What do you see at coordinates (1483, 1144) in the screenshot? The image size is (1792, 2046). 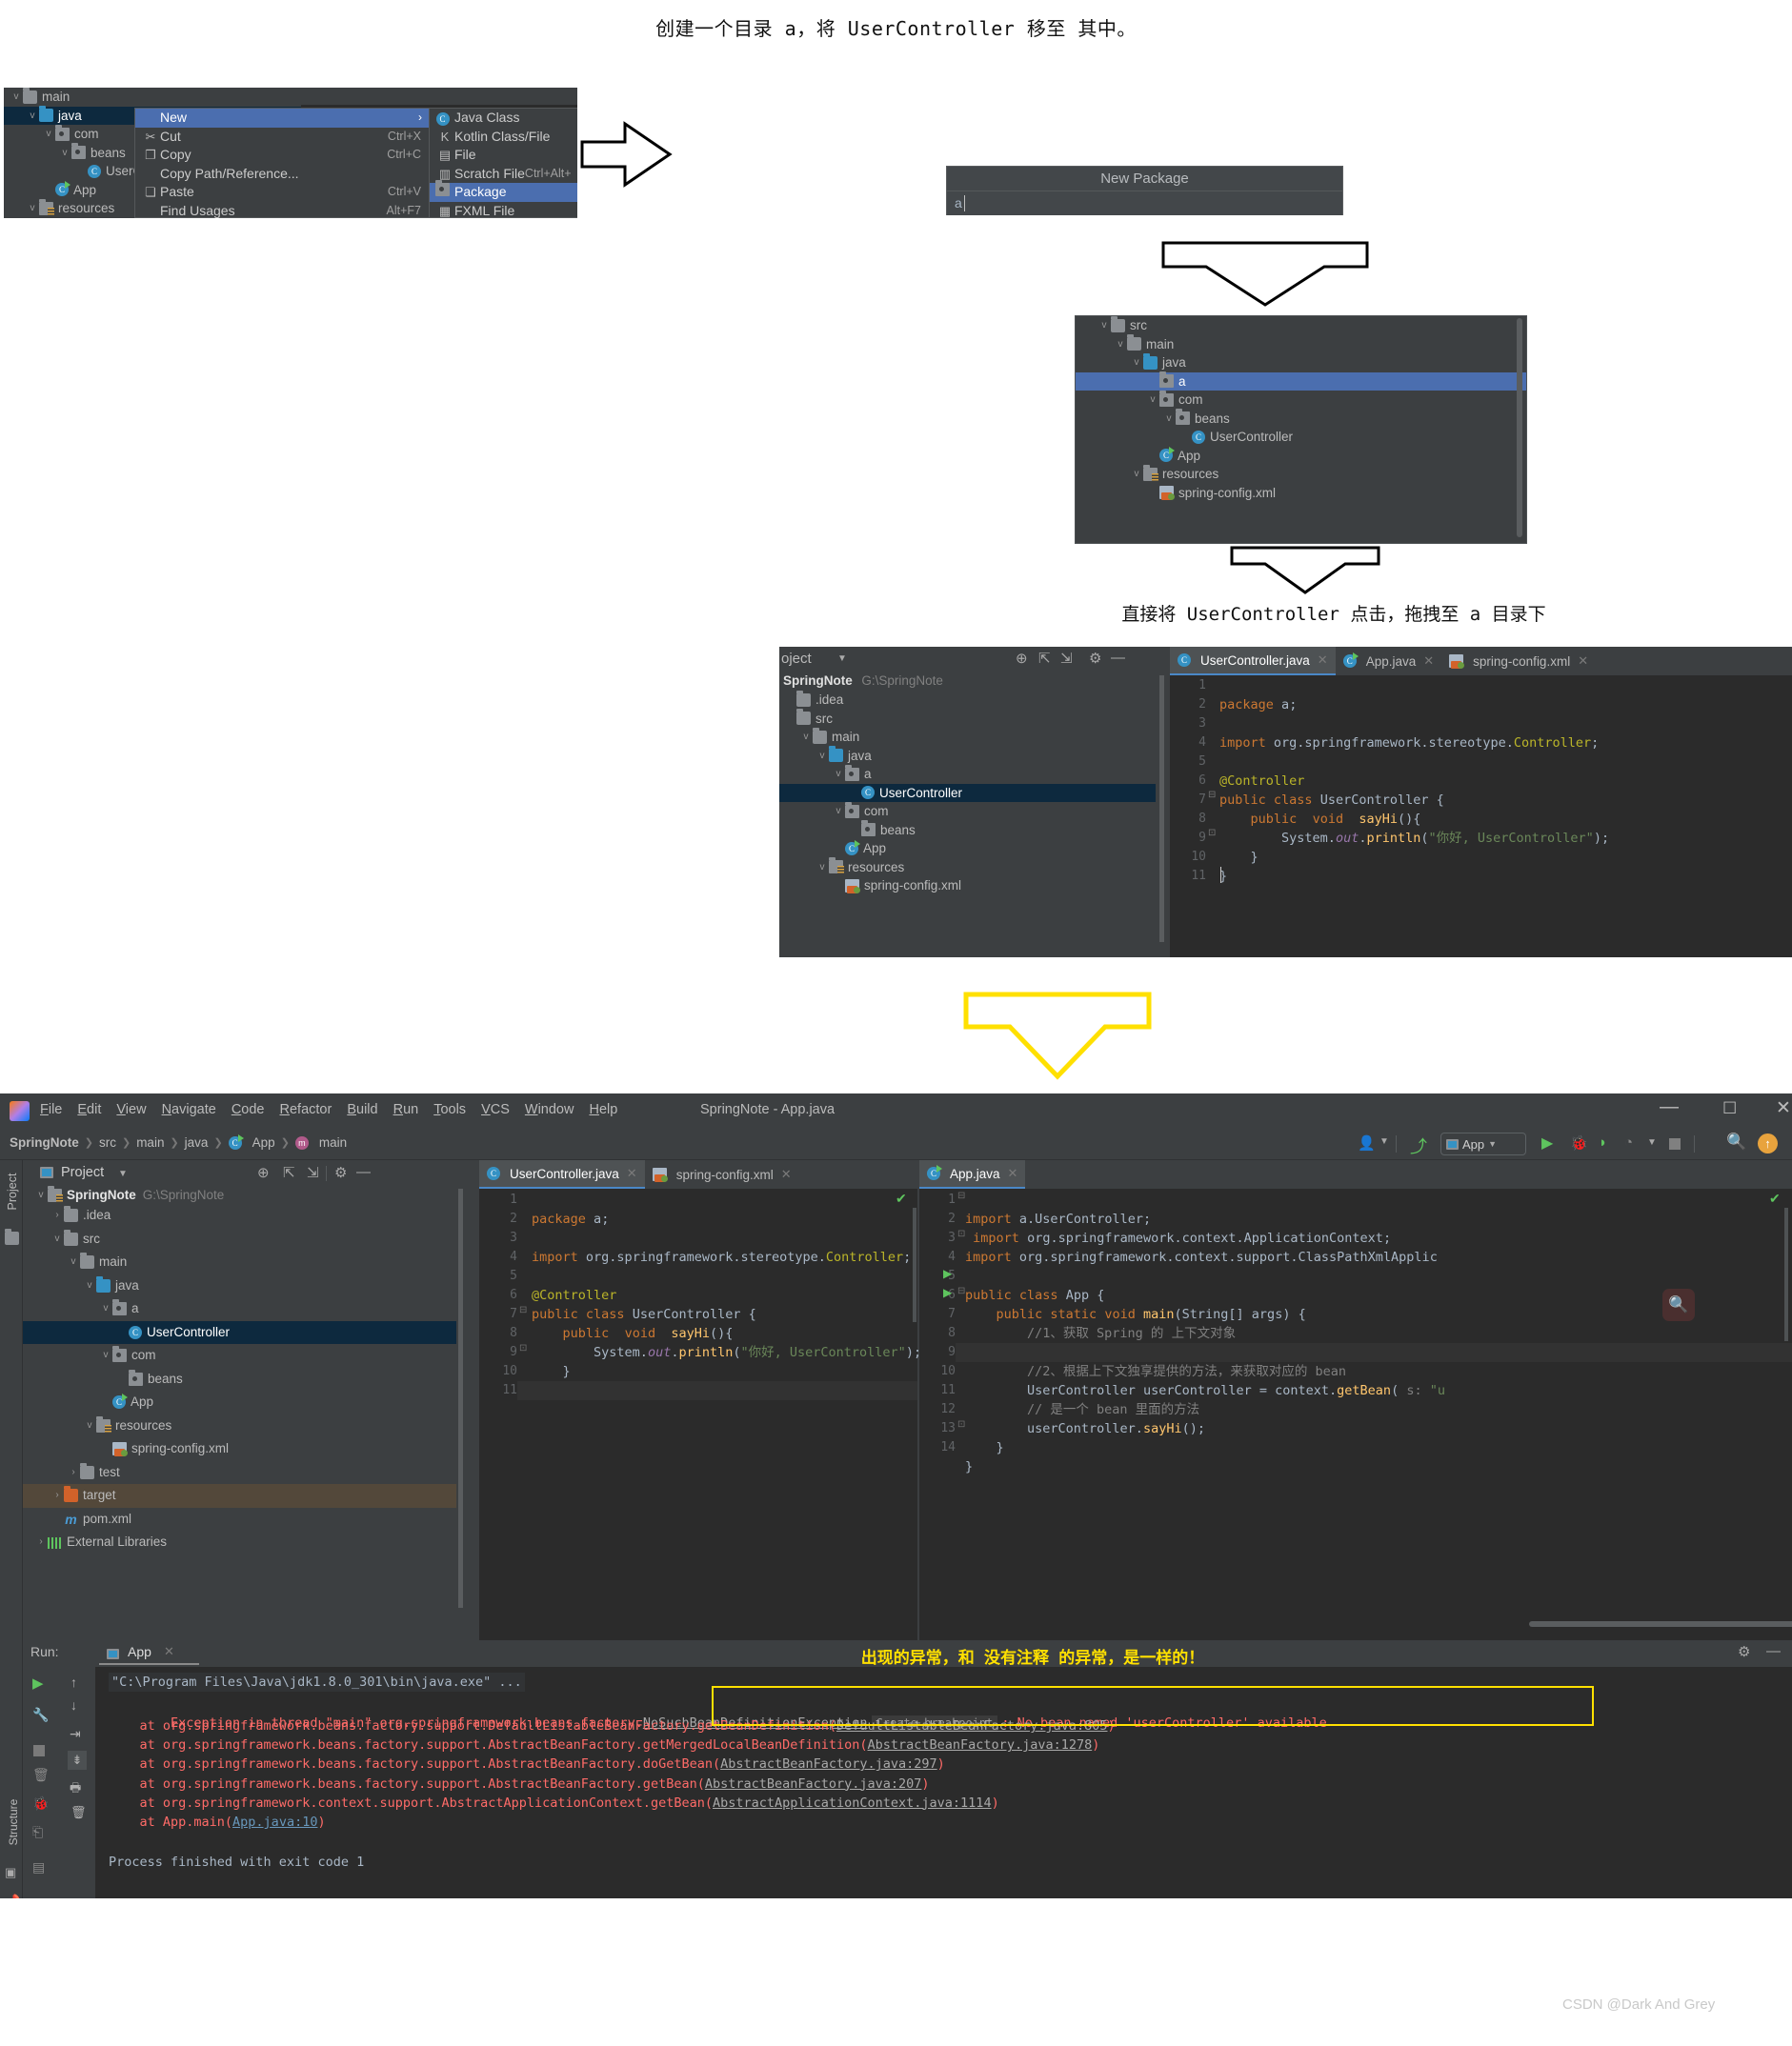 I see `run-config-selector: App ▼` at bounding box center [1483, 1144].